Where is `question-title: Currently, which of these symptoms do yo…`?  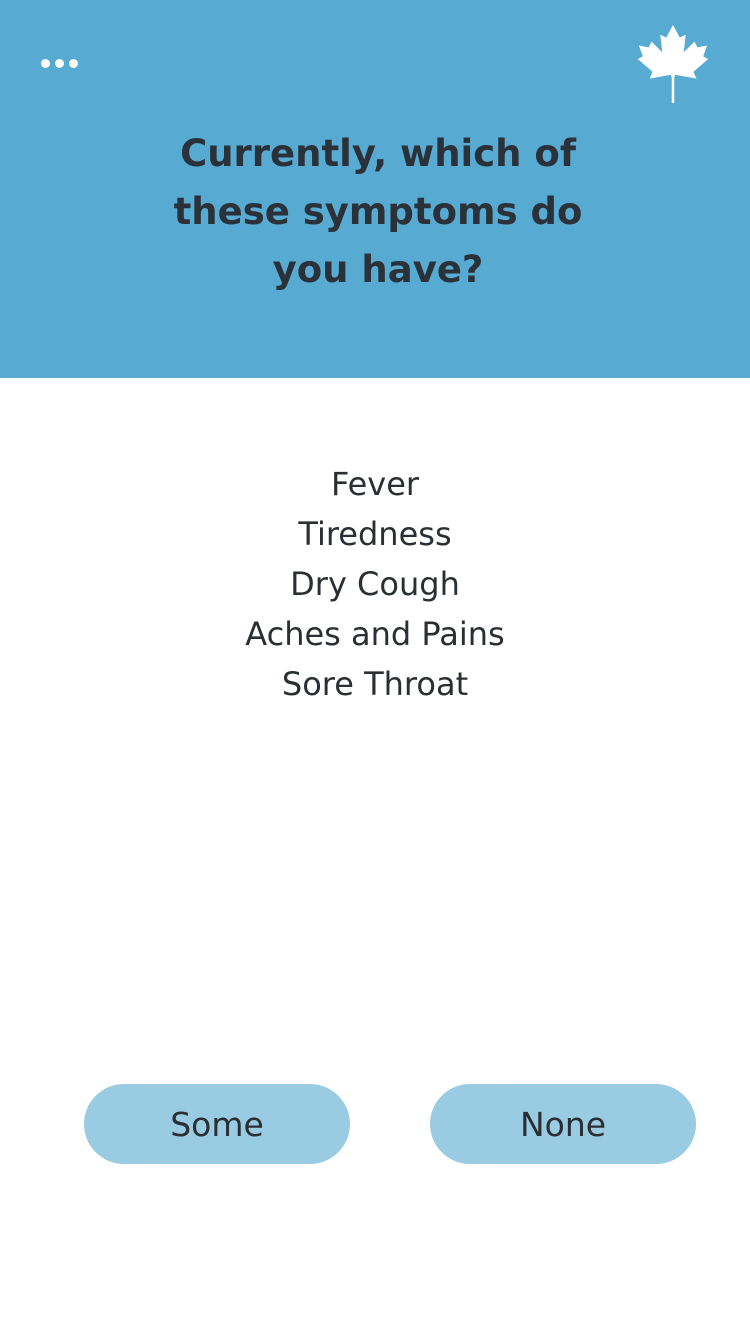
question-title: Currently, which of these symptoms do yo… is located at coordinates (378, 211).